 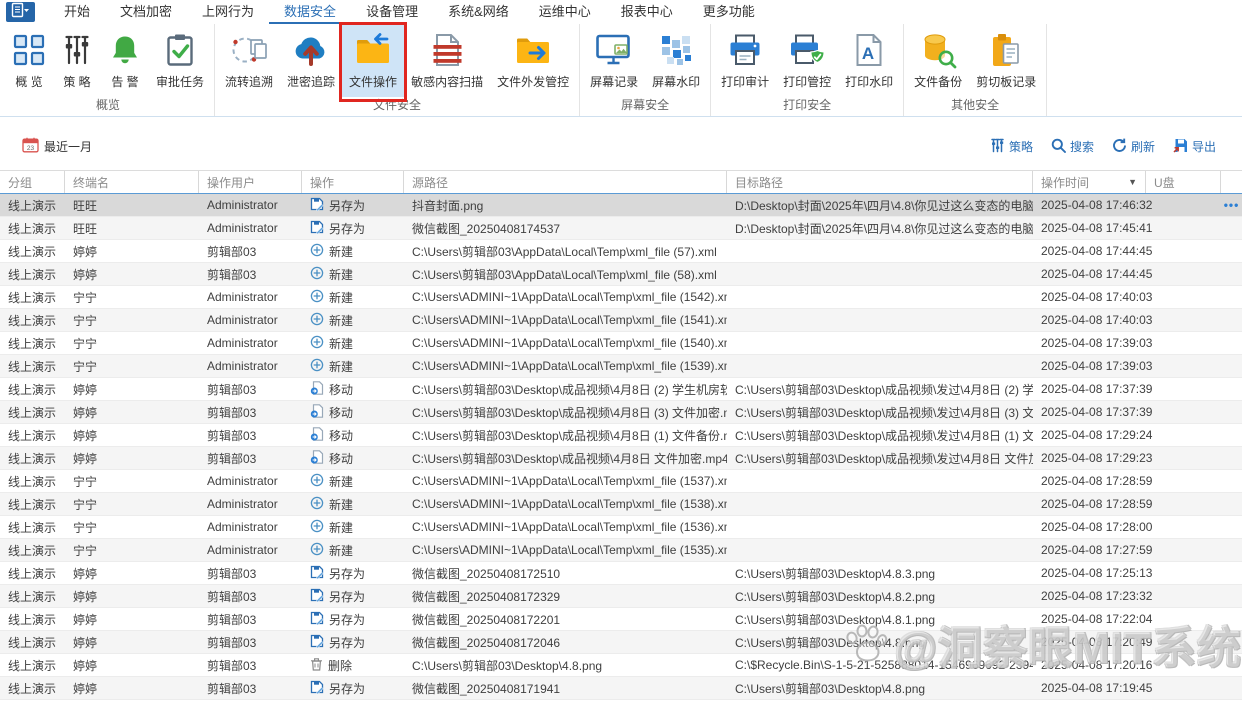 I want to click on column-header-label: U盘, so click(x=1164, y=182).